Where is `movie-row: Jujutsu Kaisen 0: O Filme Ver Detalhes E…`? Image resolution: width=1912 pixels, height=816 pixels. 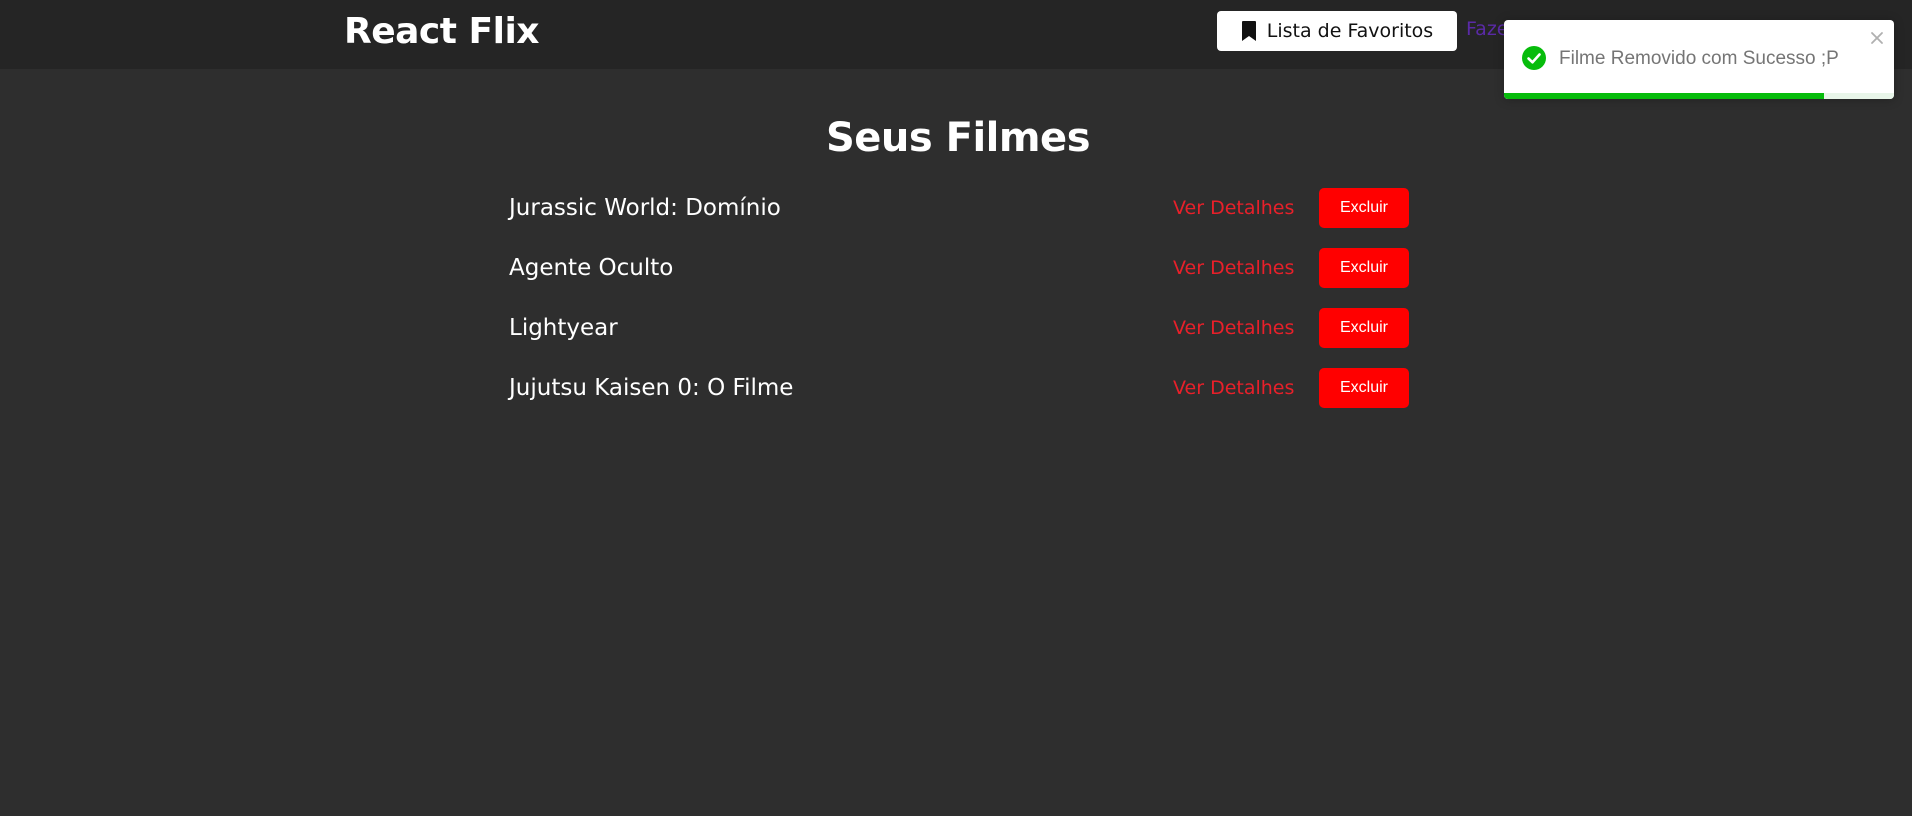 movie-row: Jujutsu Kaisen 0: O Filme Ver Detalhes E… is located at coordinates (959, 398).